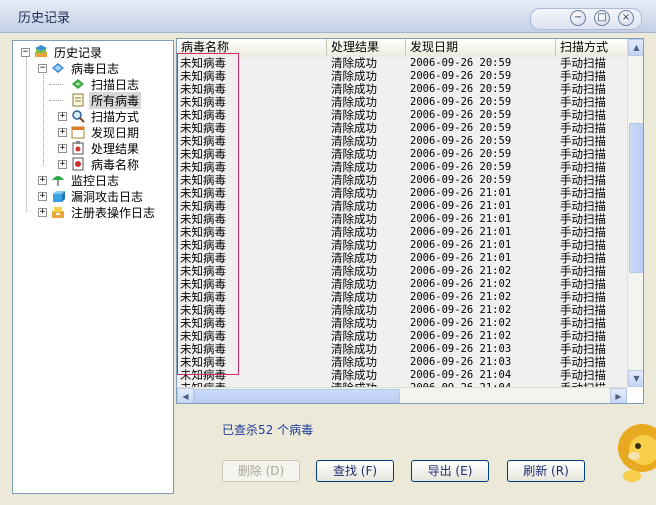 The image size is (656, 505). Describe the element at coordinates (95, 68) in the screenshot. I see `tree-item-label: 病毒日志` at that location.